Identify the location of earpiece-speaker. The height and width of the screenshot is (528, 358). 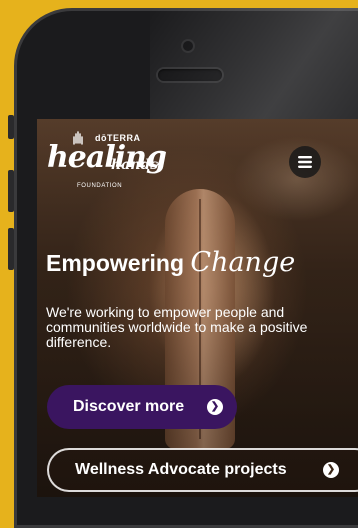
(190, 75).